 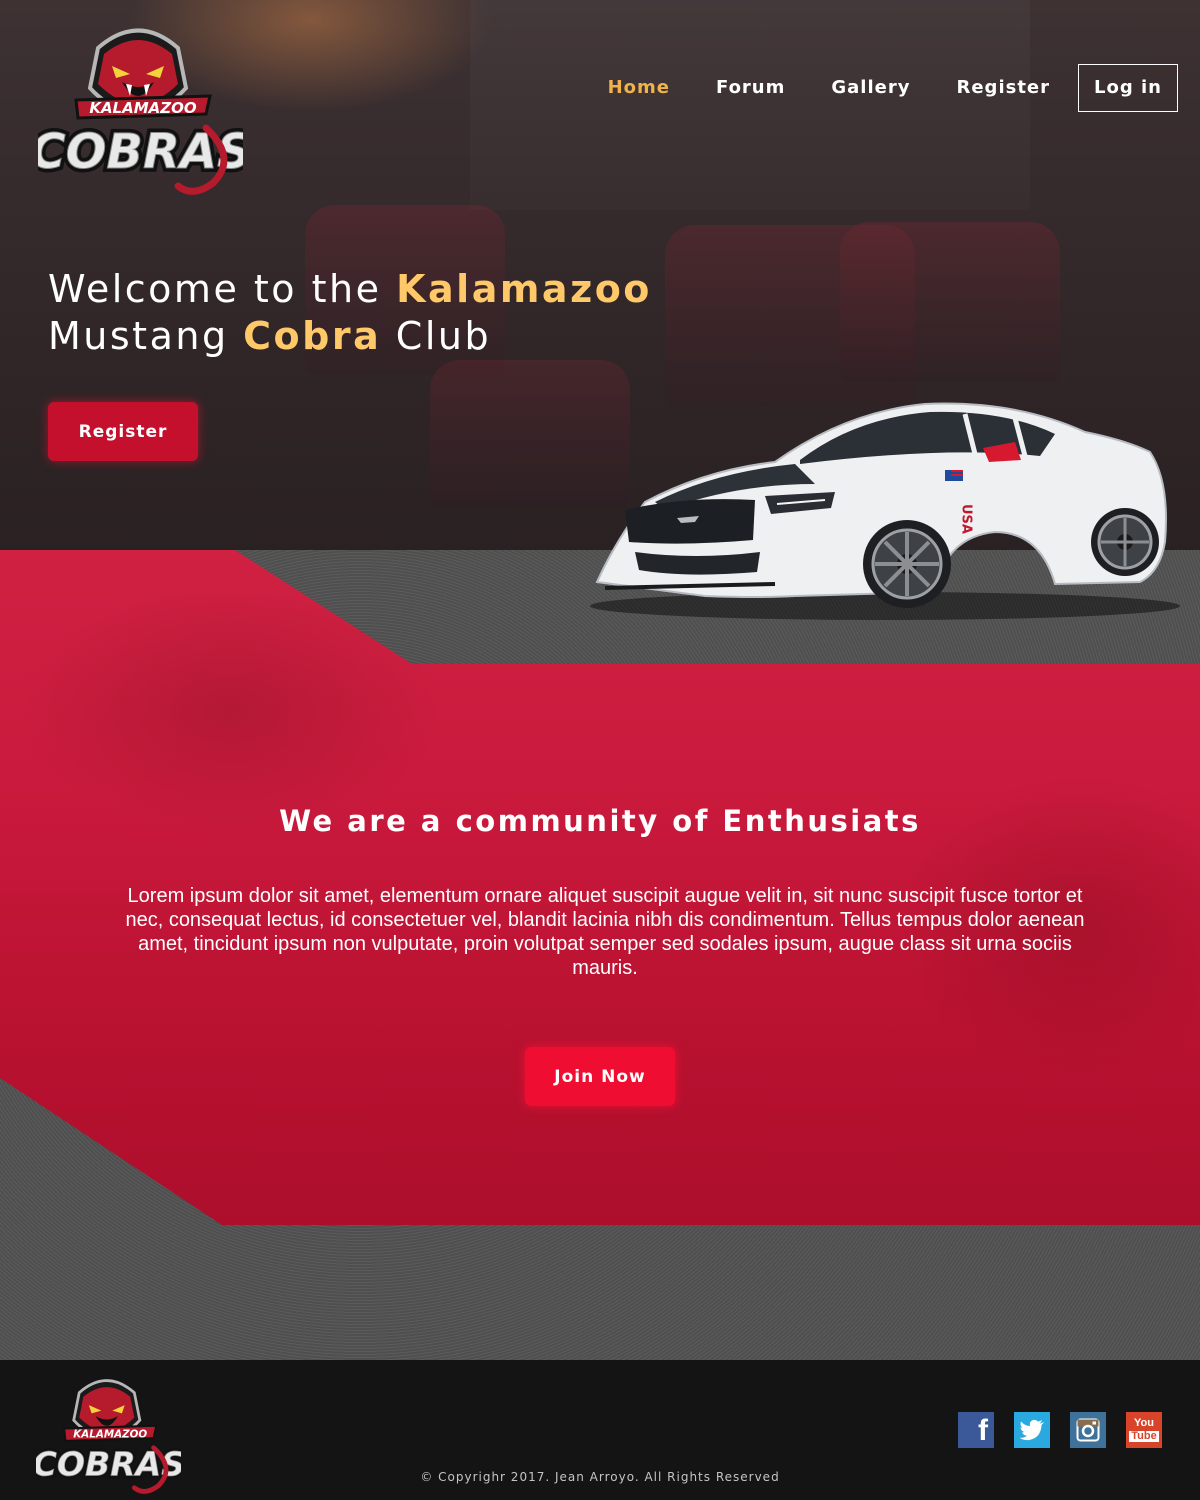 What do you see at coordinates (600, 1076) in the screenshot?
I see `join-now-button: Join Now` at bounding box center [600, 1076].